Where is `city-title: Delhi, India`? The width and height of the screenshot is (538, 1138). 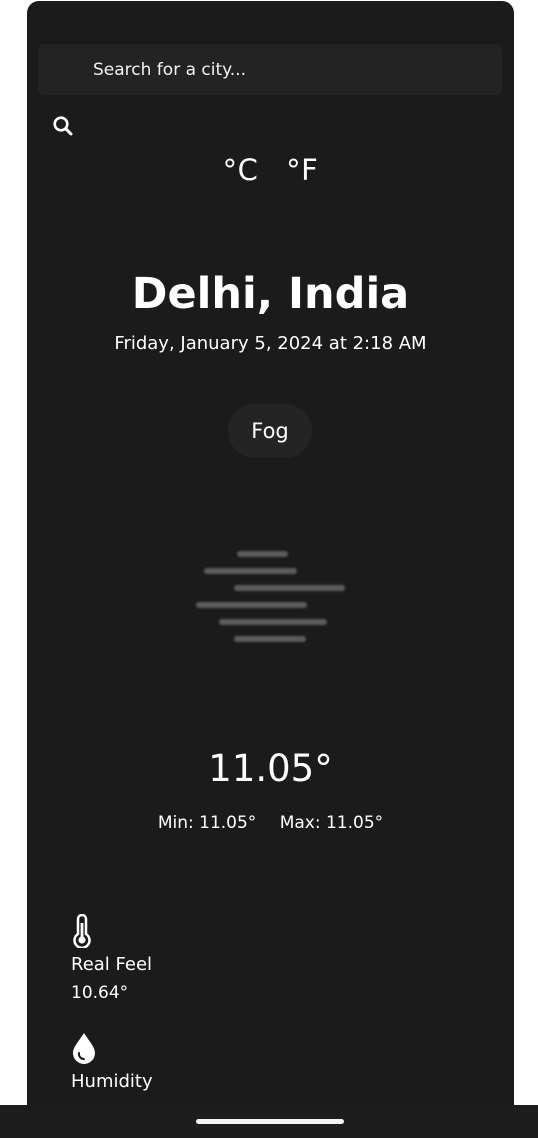 city-title: Delhi, India is located at coordinates (270, 294).